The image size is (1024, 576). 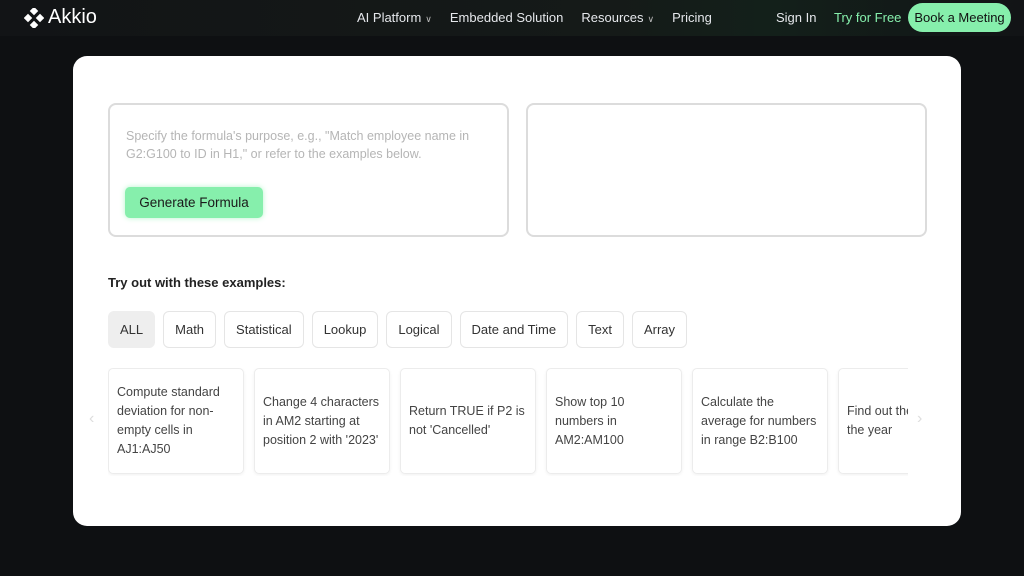 I want to click on book-meeting-button: Book a Meeting, so click(x=959, y=17).